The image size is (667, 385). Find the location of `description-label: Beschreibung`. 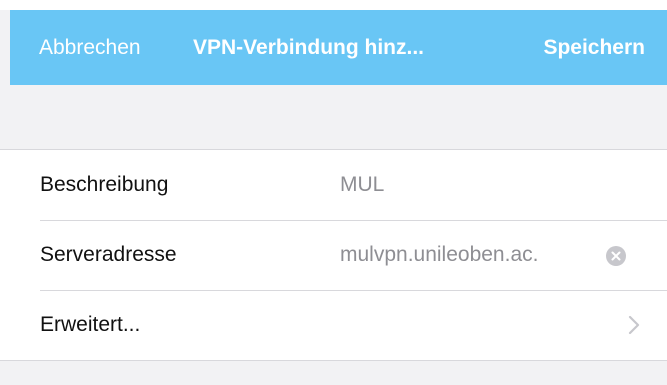

description-label: Beschreibung is located at coordinates (104, 184).